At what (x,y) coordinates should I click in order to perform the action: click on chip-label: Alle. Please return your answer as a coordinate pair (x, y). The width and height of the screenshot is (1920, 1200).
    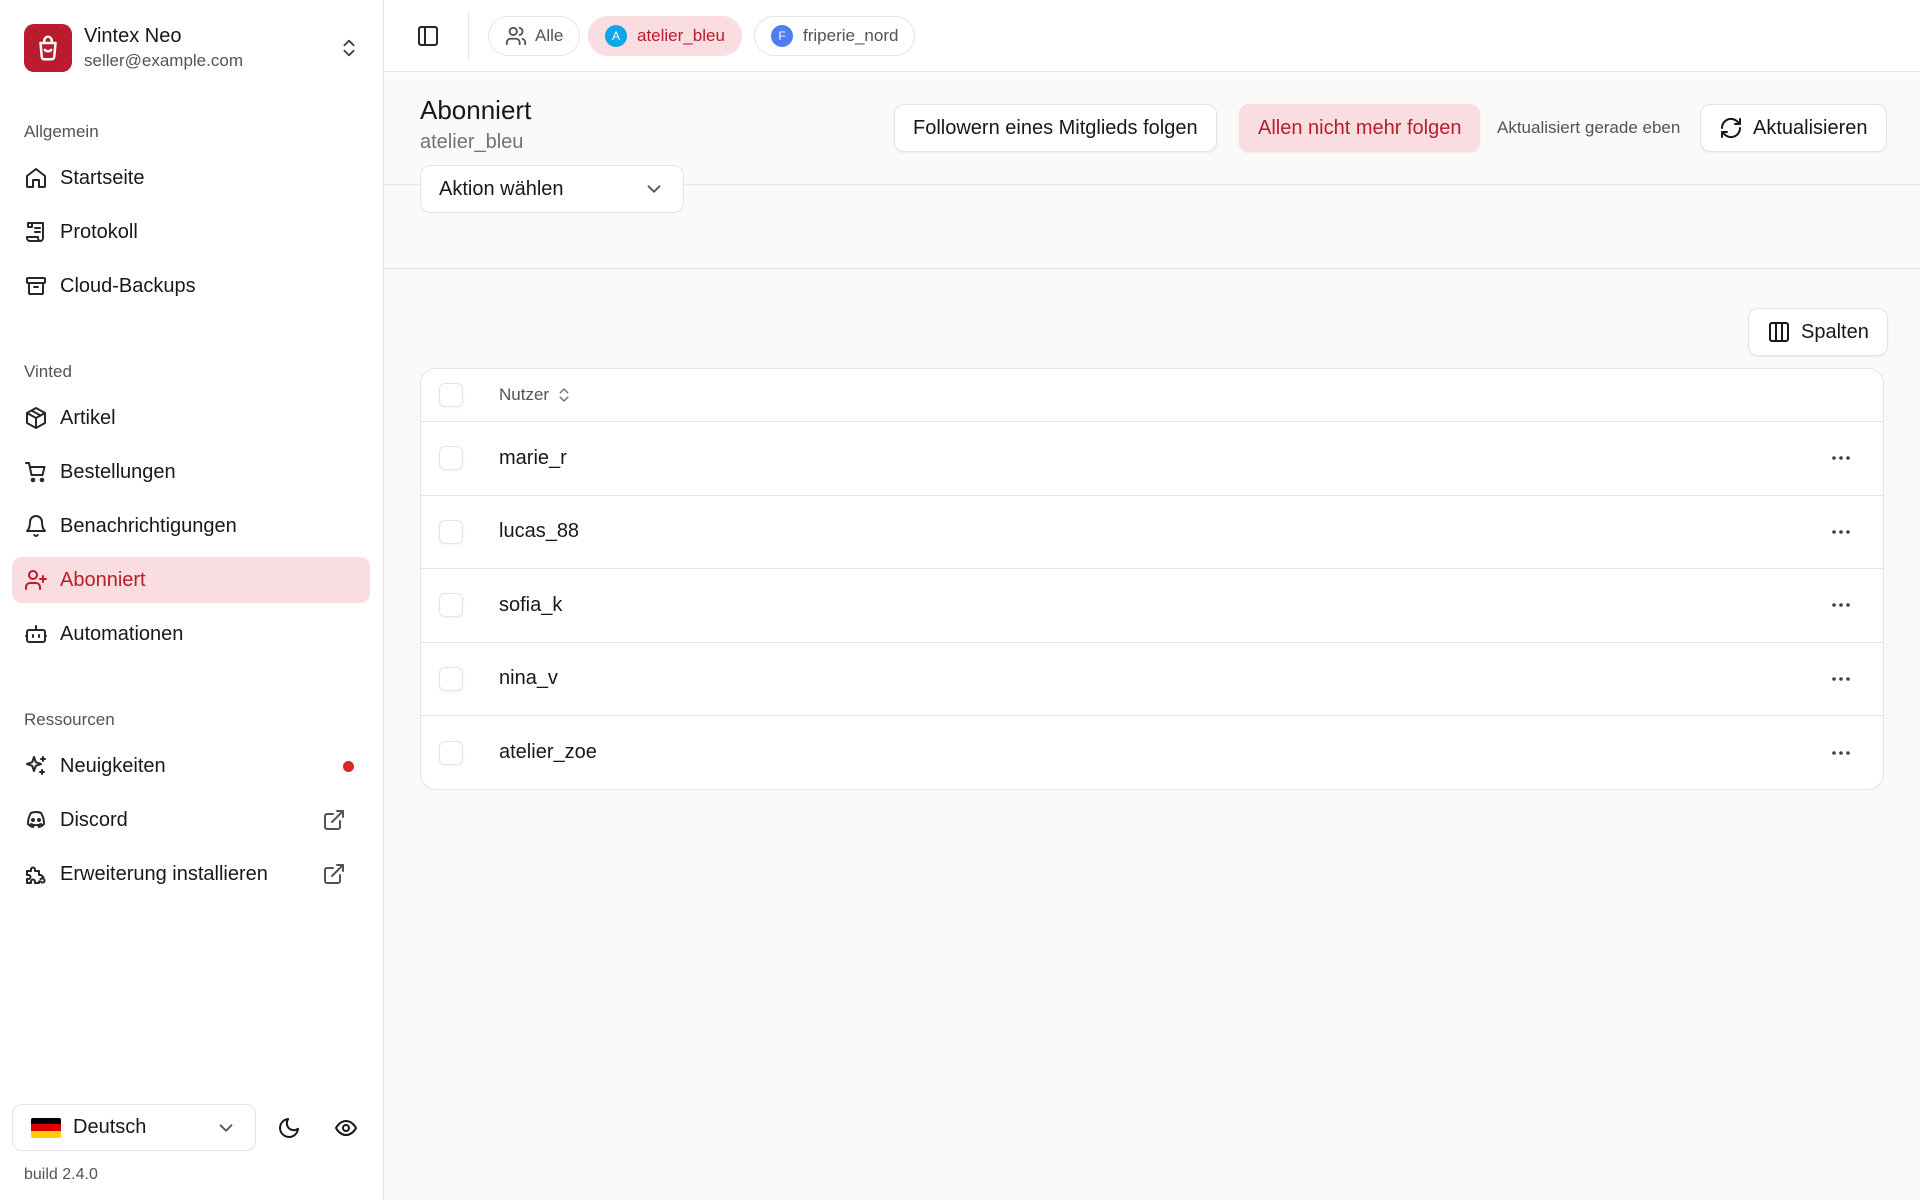
    Looking at the image, I should click on (549, 35).